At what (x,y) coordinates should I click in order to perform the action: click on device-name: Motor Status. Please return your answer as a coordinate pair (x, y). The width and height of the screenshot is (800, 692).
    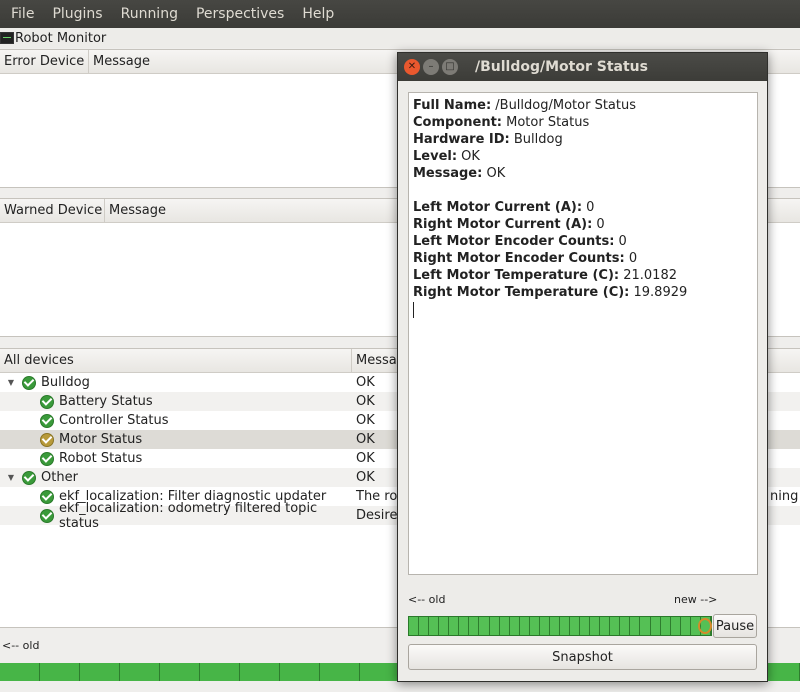
    Looking at the image, I should click on (101, 439).